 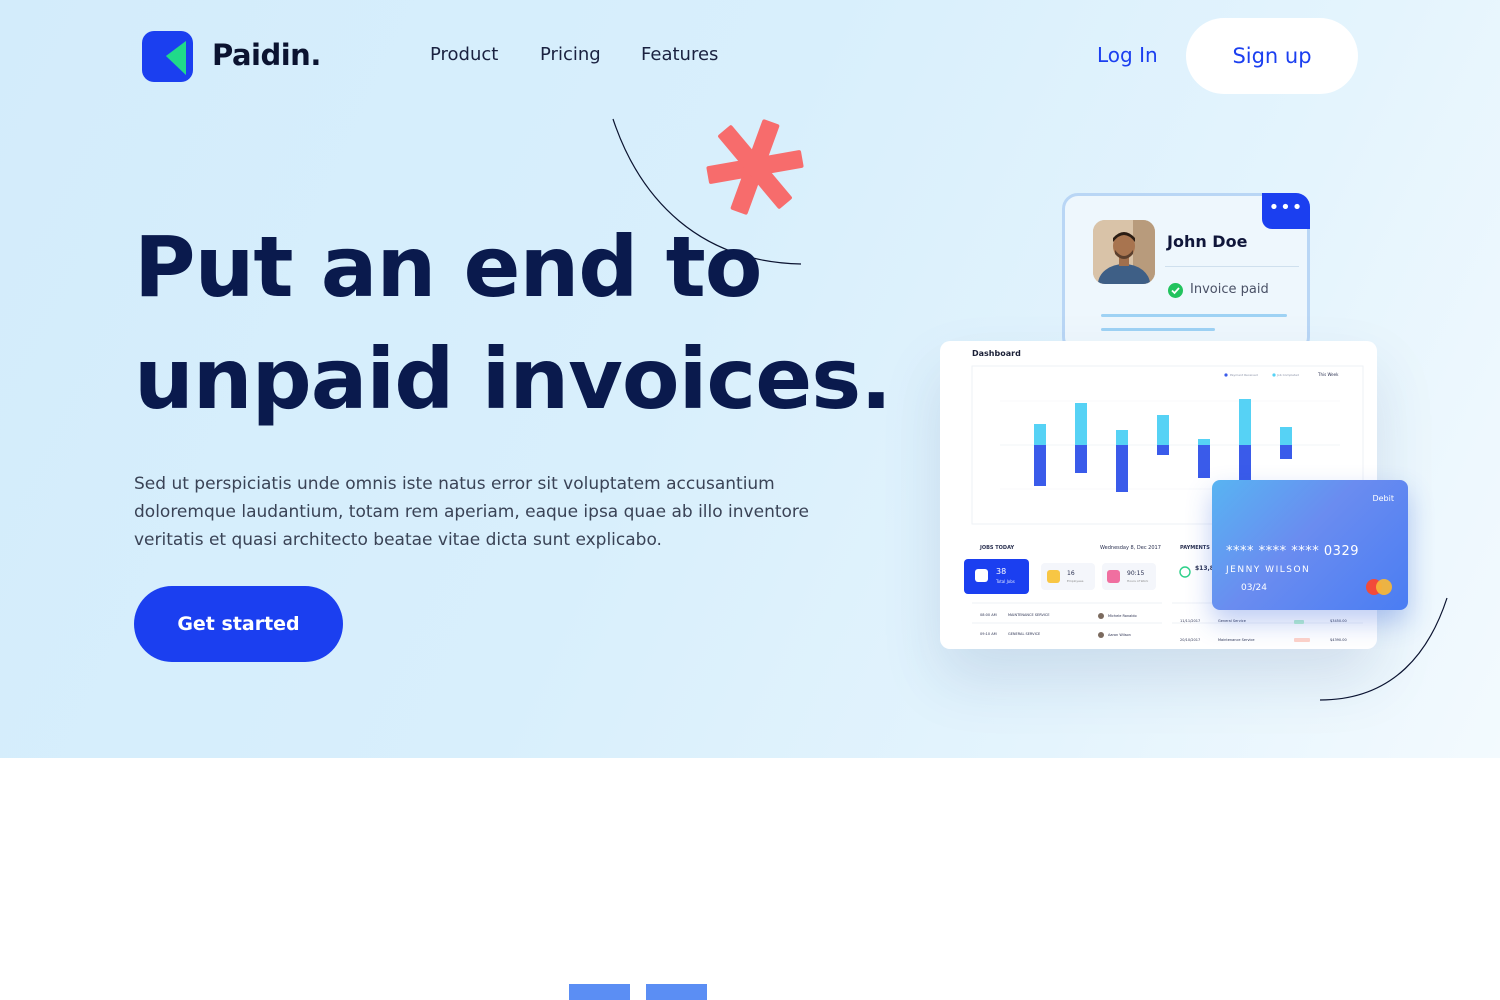 What do you see at coordinates (1272, 56) in the screenshot?
I see `signup-button: Sign up` at bounding box center [1272, 56].